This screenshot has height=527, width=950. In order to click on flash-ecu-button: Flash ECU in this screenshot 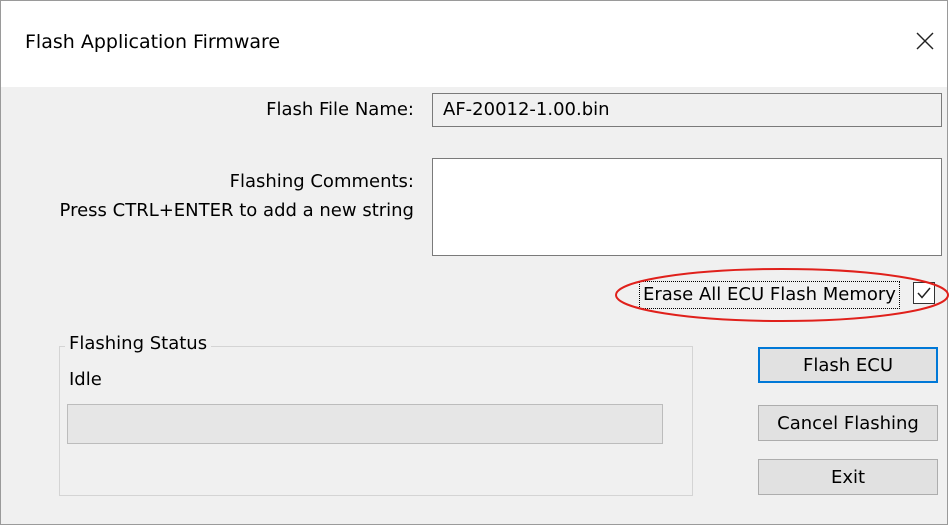, I will do `click(848, 365)`.